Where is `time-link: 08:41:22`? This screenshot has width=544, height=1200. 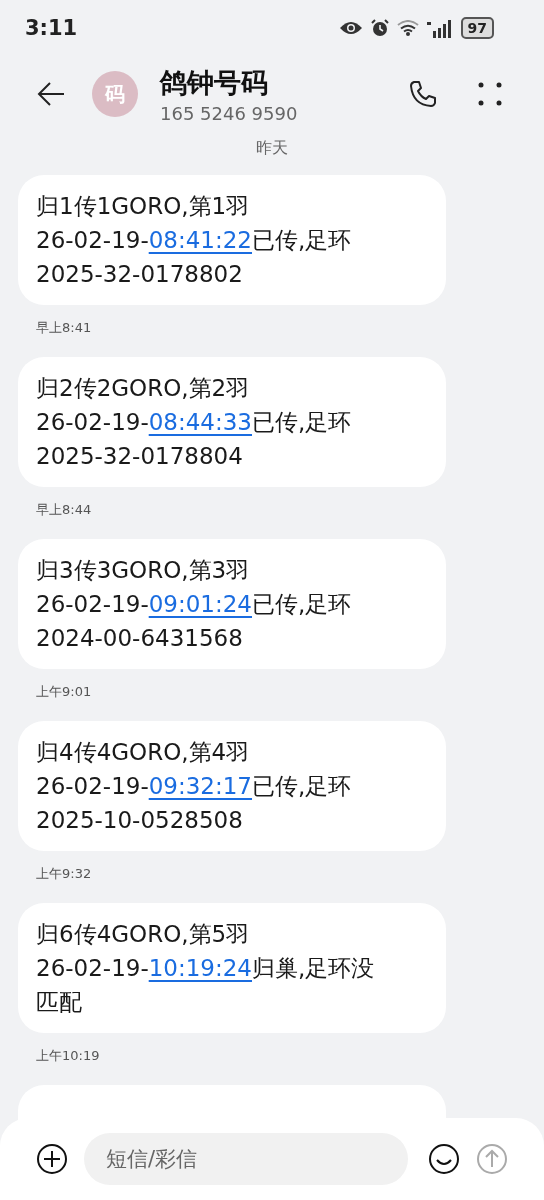 time-link: 08:41:22 is located at coordinates (200, 240).